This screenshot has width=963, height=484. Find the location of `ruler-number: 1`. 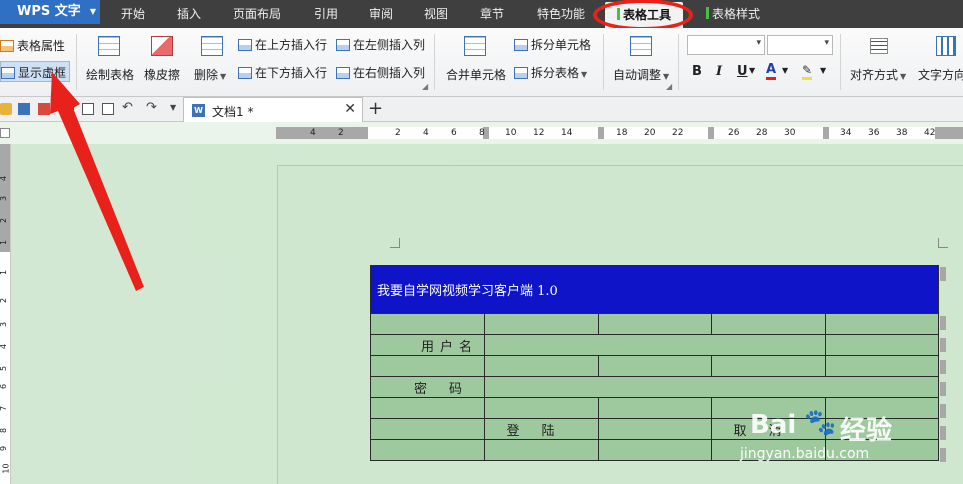

ruler-number: 1 is located at coordinates (4, 272).